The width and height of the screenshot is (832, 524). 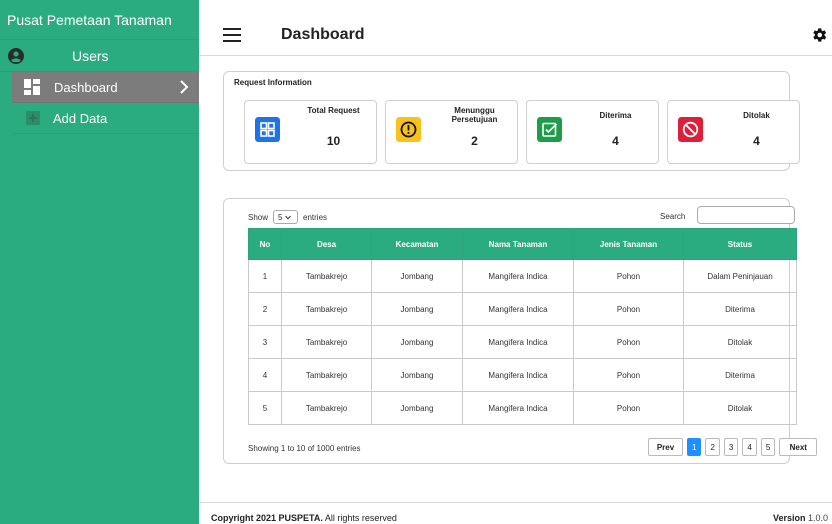 I want to click on next-page-button: Next, so click(x=798, y=447).